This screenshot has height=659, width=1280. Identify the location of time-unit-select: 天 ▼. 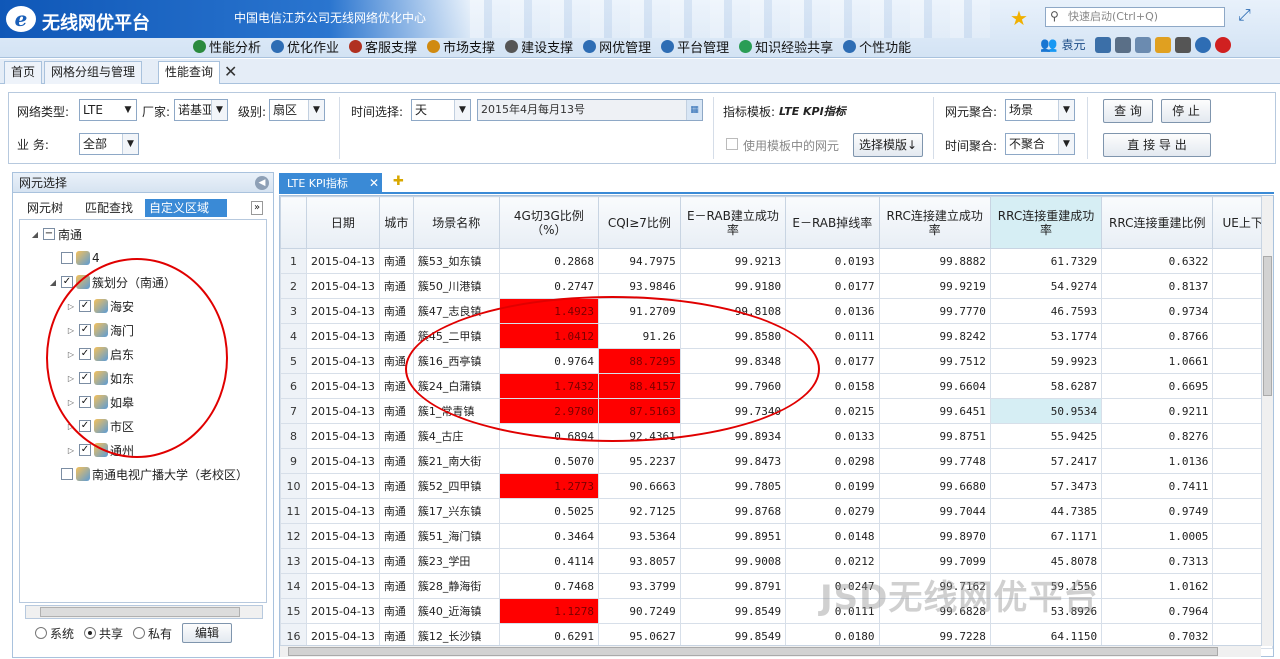
(441, 110).